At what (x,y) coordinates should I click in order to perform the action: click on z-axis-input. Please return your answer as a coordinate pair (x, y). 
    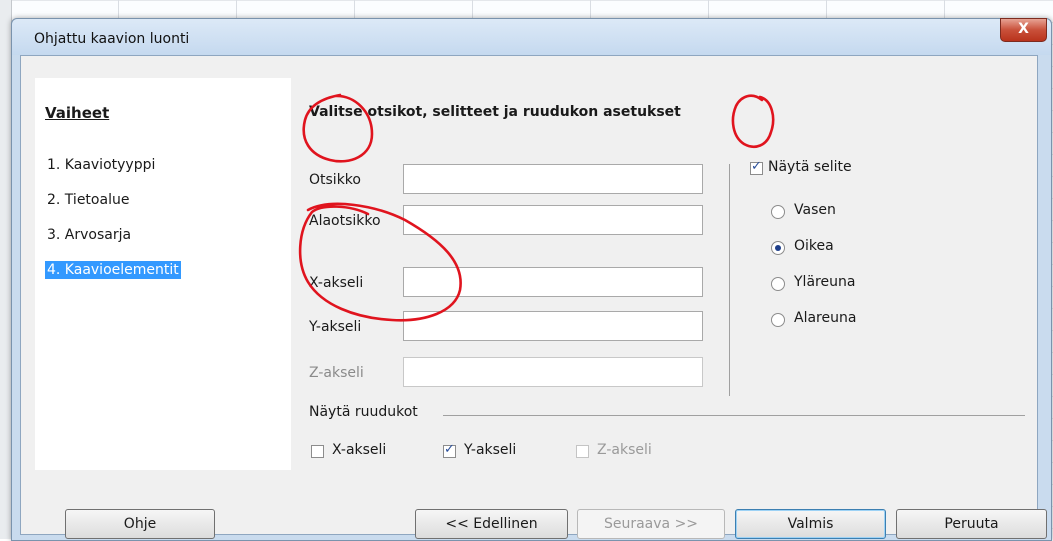
    Looking at the image, I should click on (553, 372).